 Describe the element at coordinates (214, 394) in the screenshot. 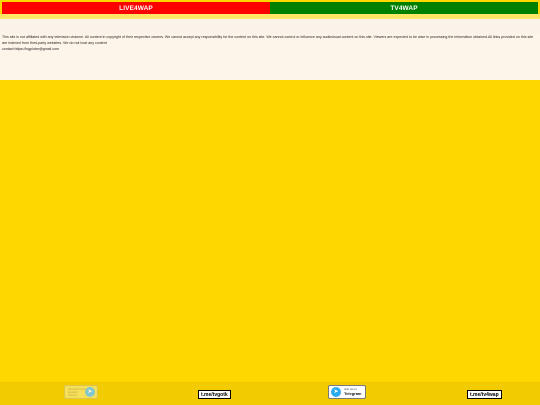

I see `telegram-link-tvgotk: t.me/tvgotk` at that location.